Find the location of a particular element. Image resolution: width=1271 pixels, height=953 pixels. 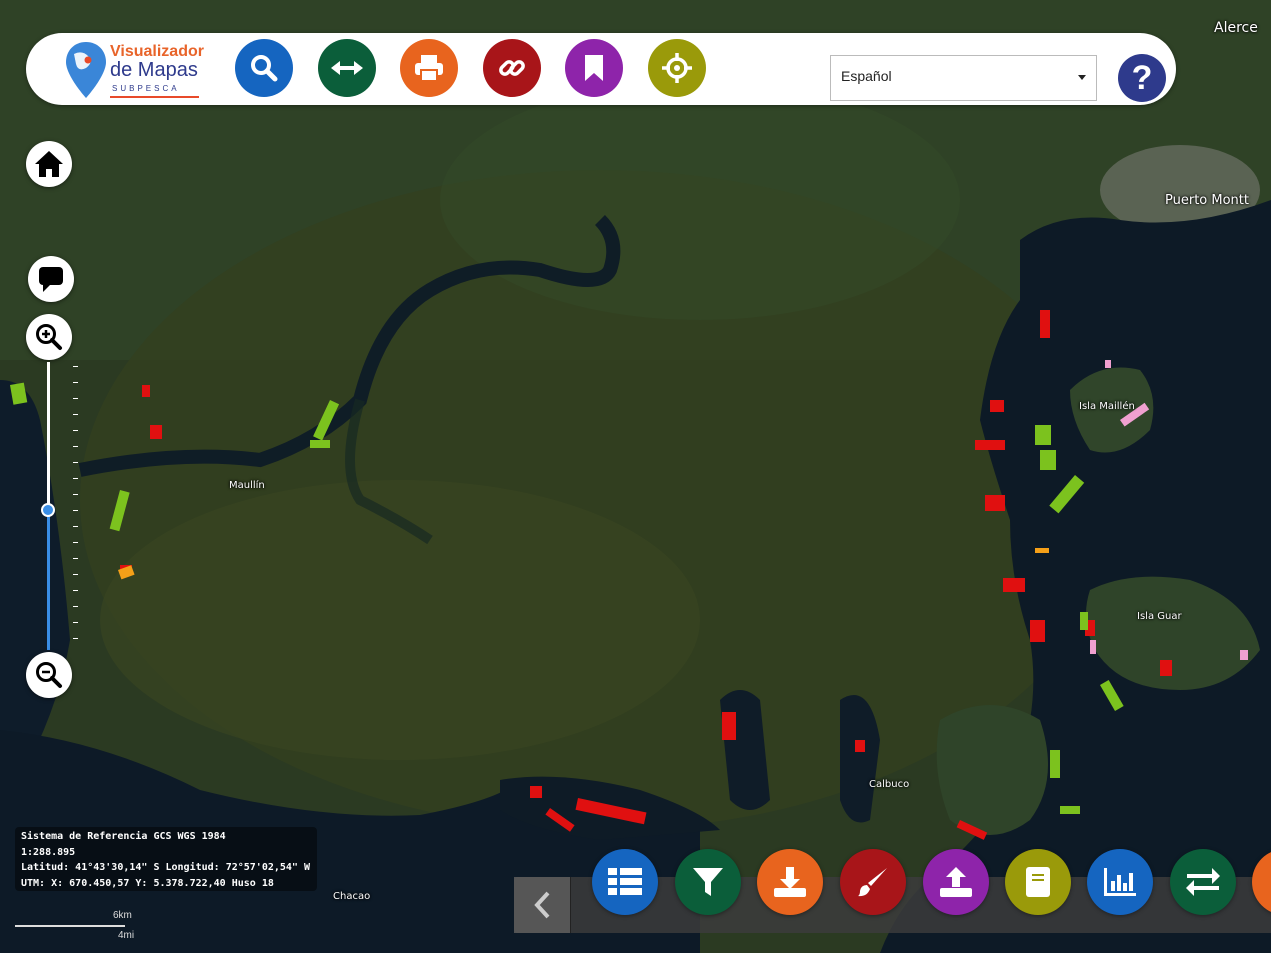

paintbrush-icon is located at coordinates (872, 882).